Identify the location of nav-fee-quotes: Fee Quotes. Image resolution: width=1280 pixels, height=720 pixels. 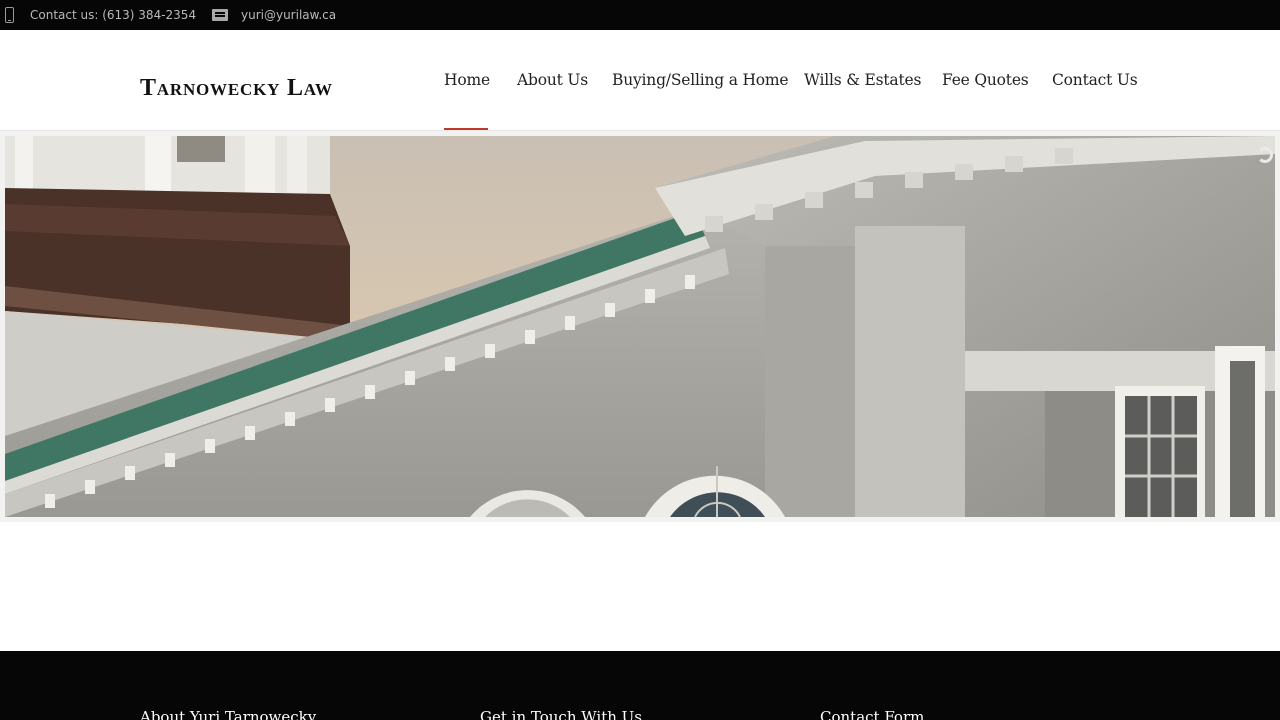
(985, 80).